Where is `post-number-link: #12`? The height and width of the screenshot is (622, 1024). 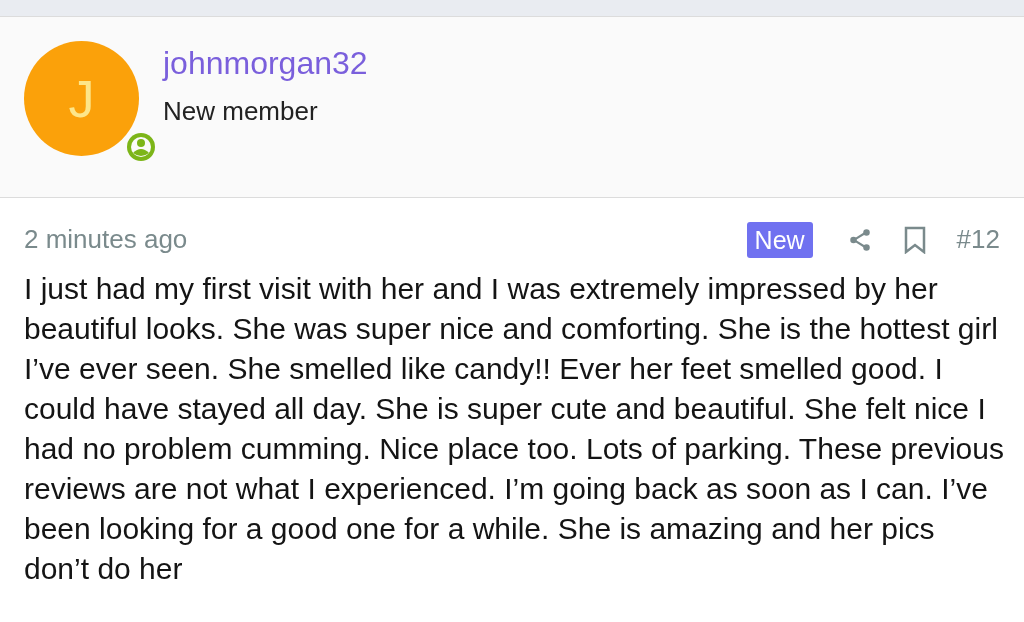 post-number-link: #12 is located at coordinates (978, 239).